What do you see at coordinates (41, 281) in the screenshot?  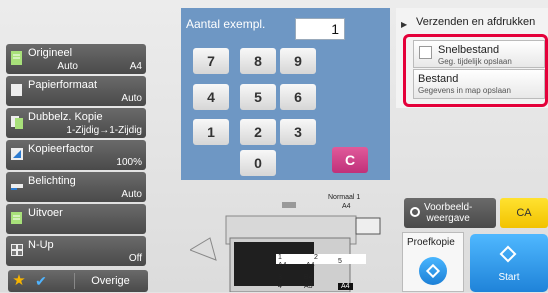 I see `confirm-check-icon: ✔` at bounding box center [41, 281].